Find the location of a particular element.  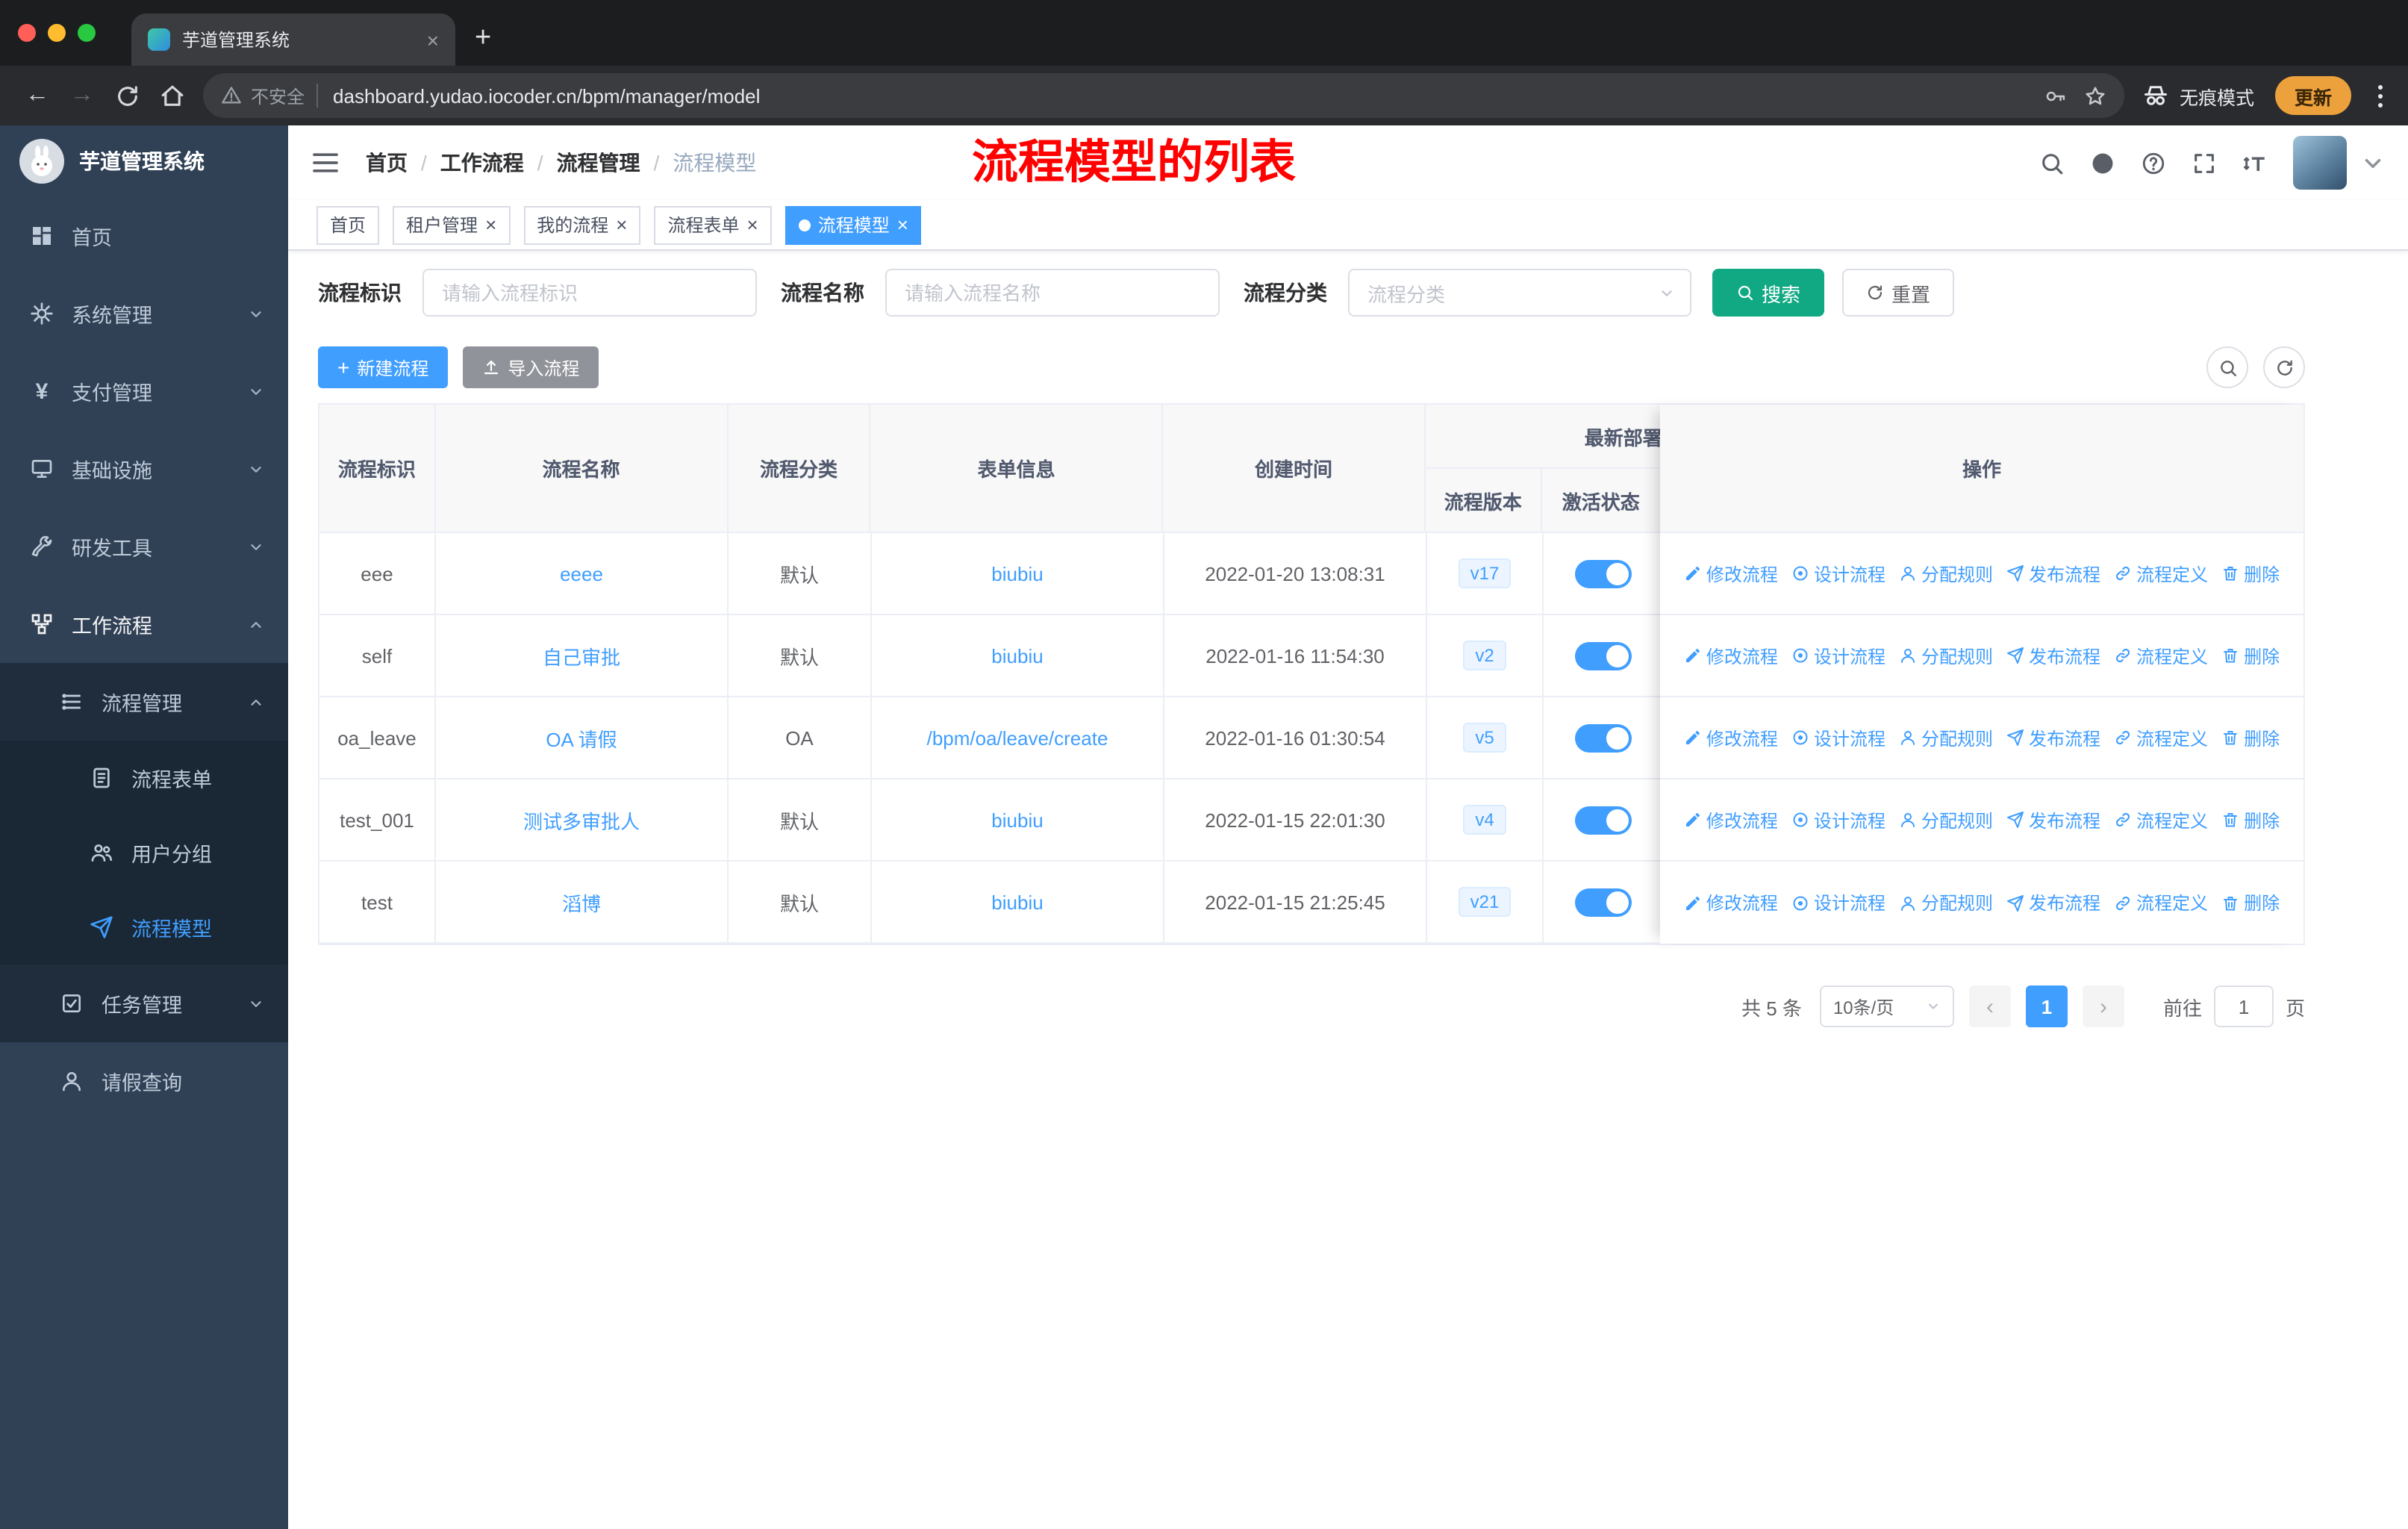

process-name-link: 自己审批 is located at coordinates (581, 656).